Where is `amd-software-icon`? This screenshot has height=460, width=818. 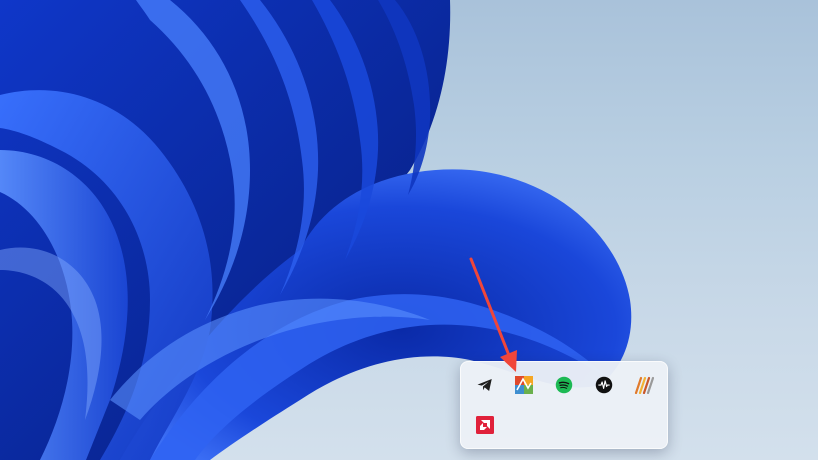 amd-software-icon is located at coordinates (485, 425).